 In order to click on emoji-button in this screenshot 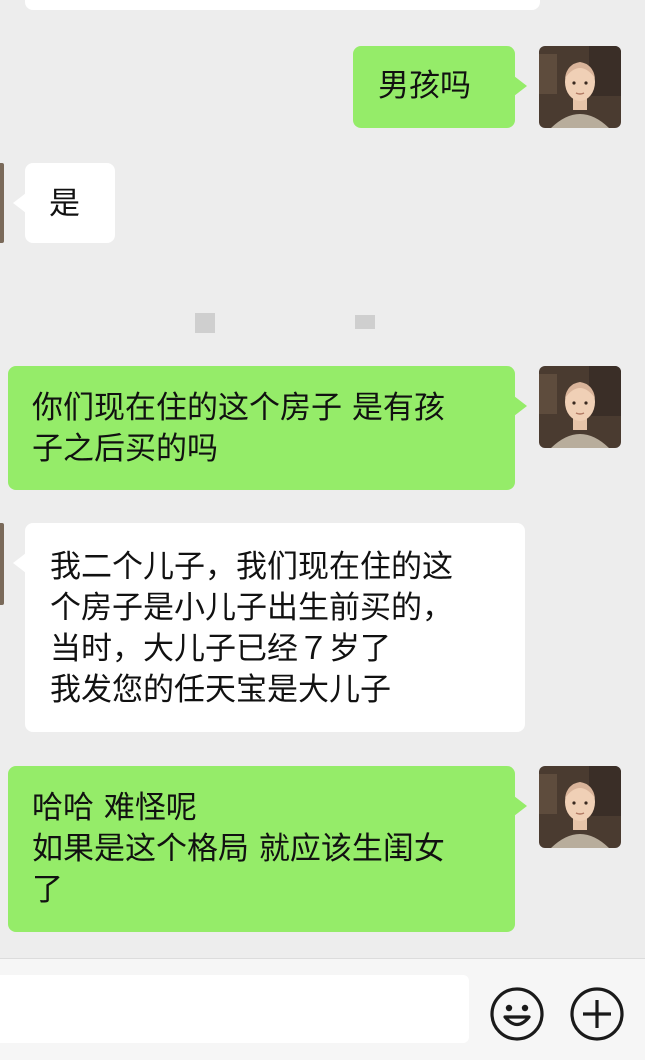, I will do `click(517, 1014)`.